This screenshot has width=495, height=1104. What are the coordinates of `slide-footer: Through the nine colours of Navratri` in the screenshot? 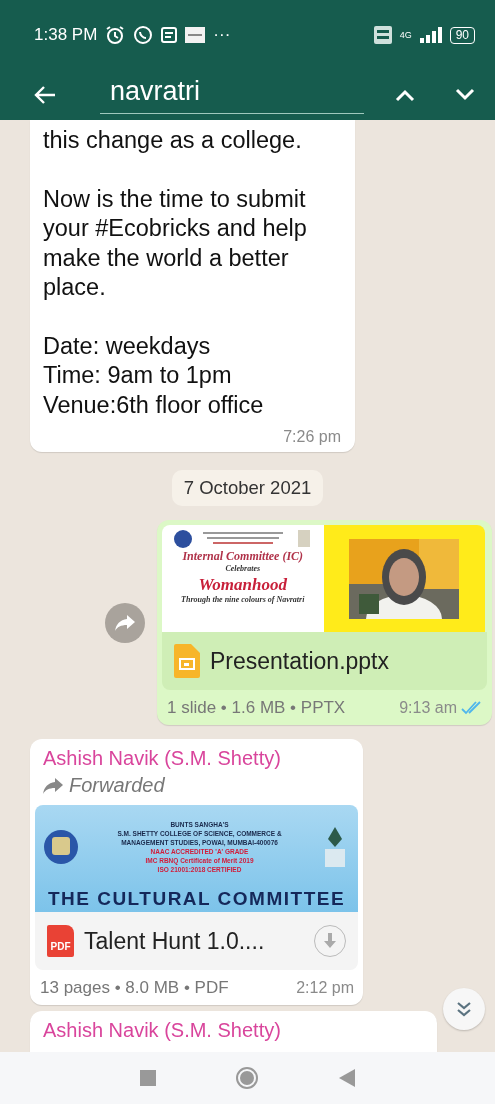 It's located at (243, 600).